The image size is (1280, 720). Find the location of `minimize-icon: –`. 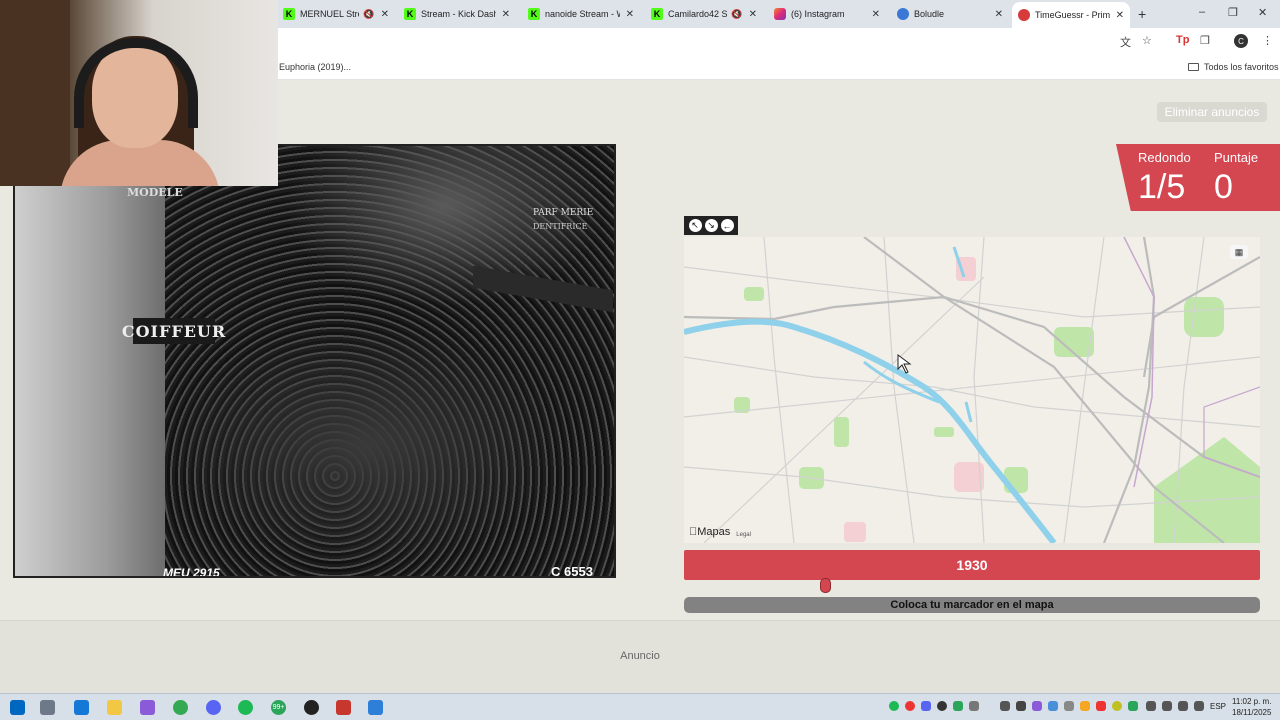

minimize-icon: – is located at coordinates (1202, 12).